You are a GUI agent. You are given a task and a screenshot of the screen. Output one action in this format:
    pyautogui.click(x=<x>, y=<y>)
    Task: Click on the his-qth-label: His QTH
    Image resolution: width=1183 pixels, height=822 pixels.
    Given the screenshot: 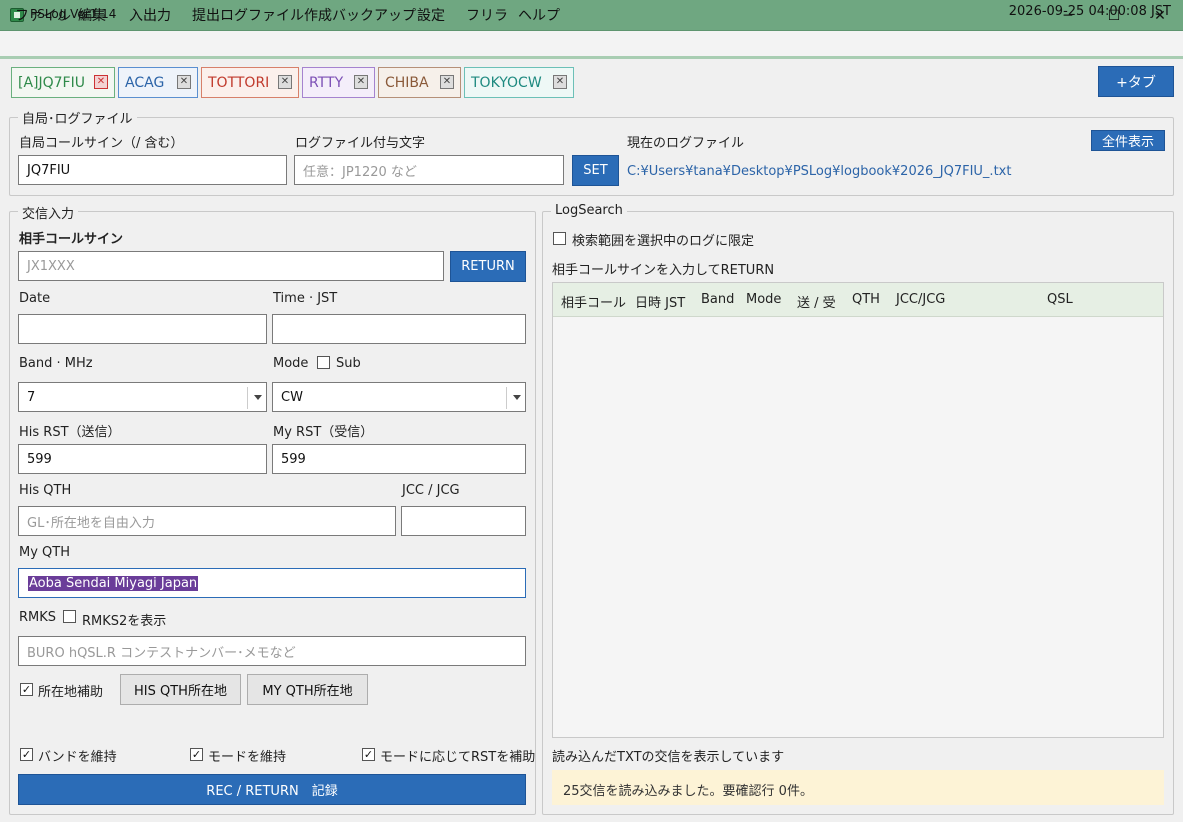 What is the action you would take?
    pyautogui.click(x=45, y=490)
    